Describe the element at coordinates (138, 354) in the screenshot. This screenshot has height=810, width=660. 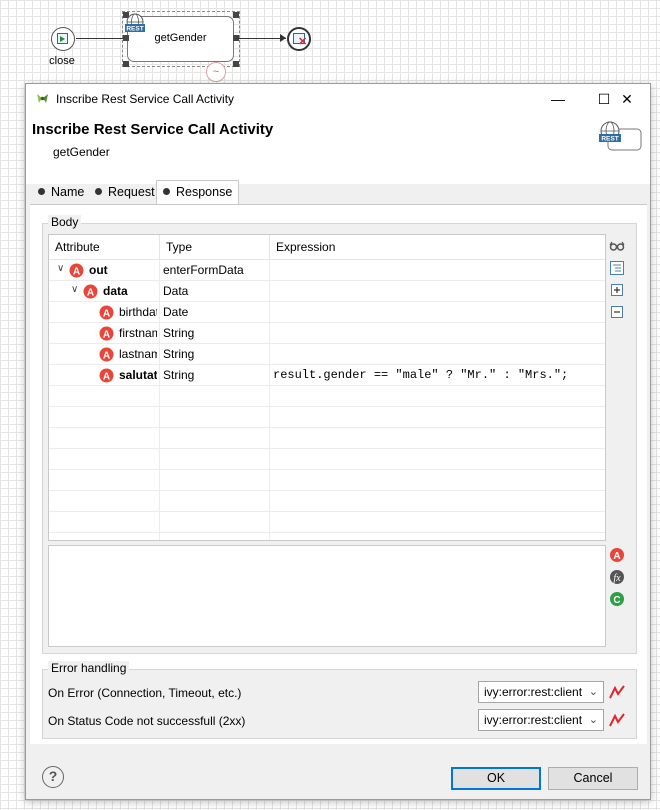
I see `cell-attribute: lastname` at that location.